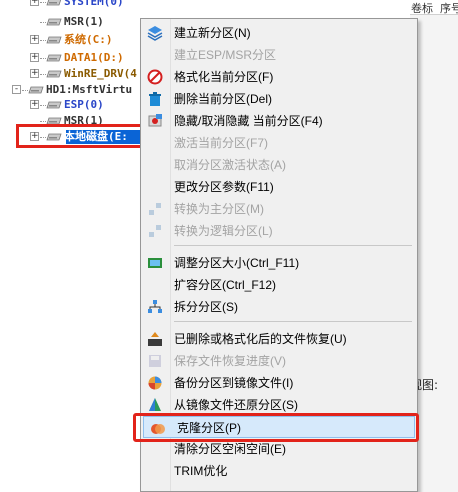 The image size is (458, 492). What do you see at coordinates (224, 77) in the screenshot?
I see `menu-item-label: 格式化当前分区(F)` at bounding box center [224, 77].